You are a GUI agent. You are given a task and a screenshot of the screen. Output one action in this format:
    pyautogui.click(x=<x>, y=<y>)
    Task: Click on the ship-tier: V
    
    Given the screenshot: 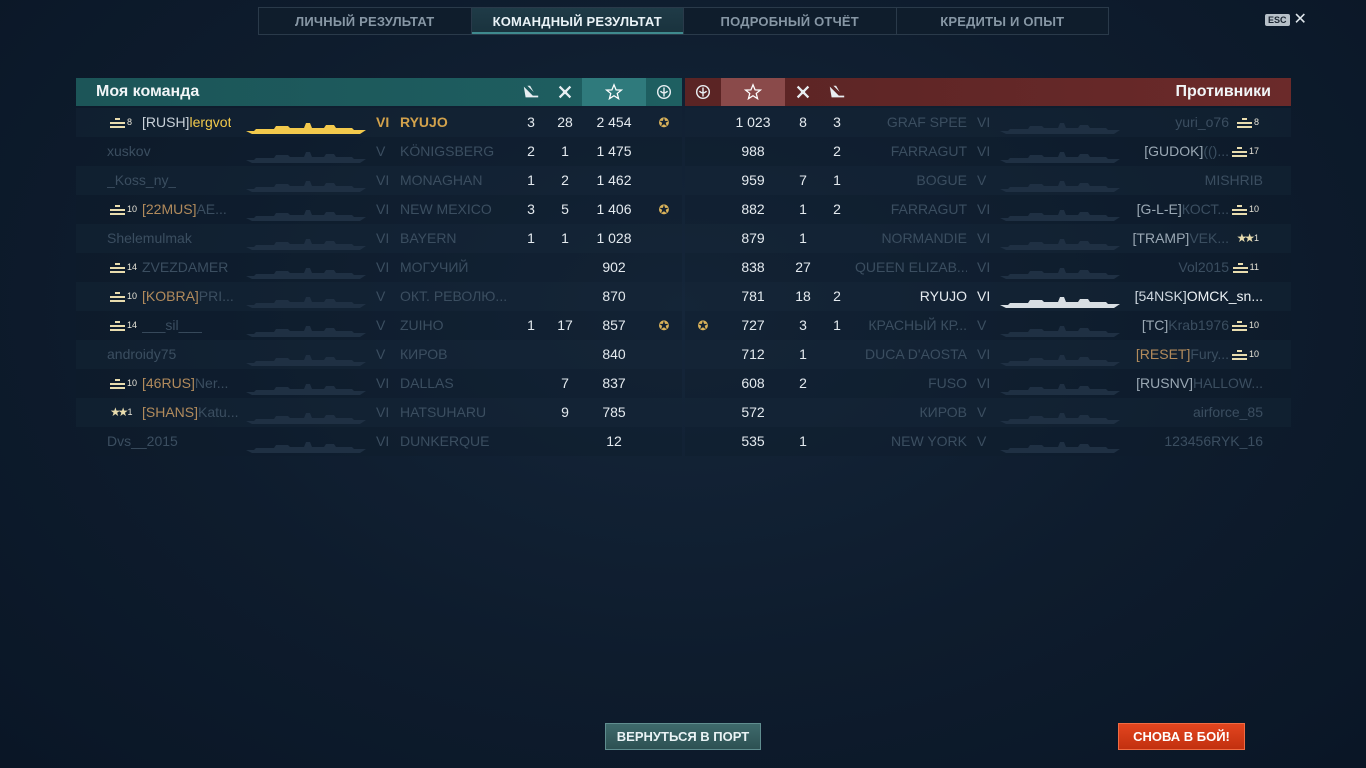 What is the action you would take?
    pyautogui.click(x=381, y=354)
    